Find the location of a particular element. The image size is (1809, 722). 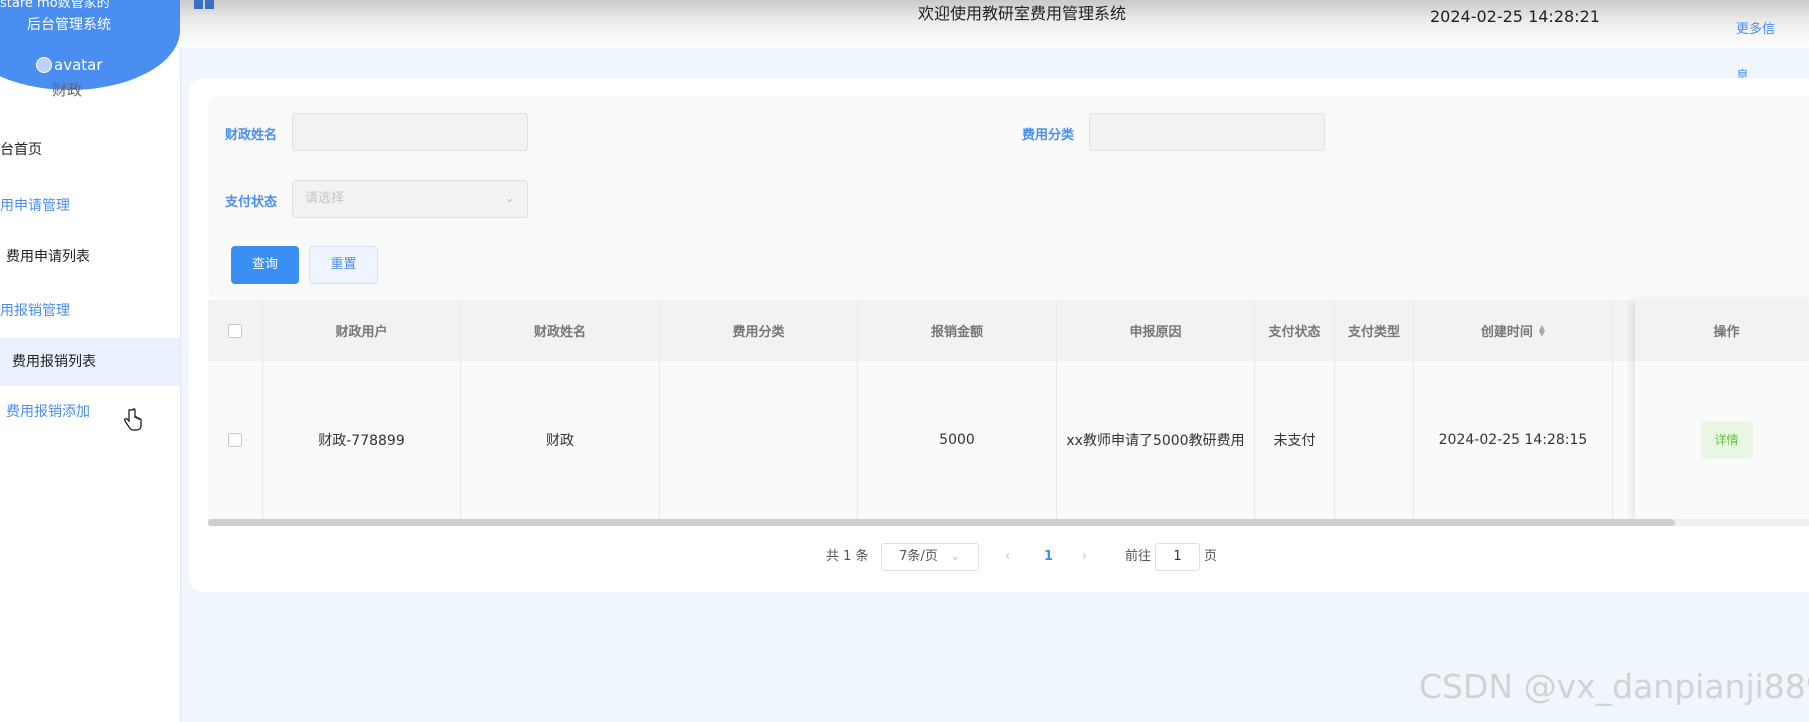

sidebar-item-expense-apply-list: 费用申请列表 is located at coordinates (90, 257).